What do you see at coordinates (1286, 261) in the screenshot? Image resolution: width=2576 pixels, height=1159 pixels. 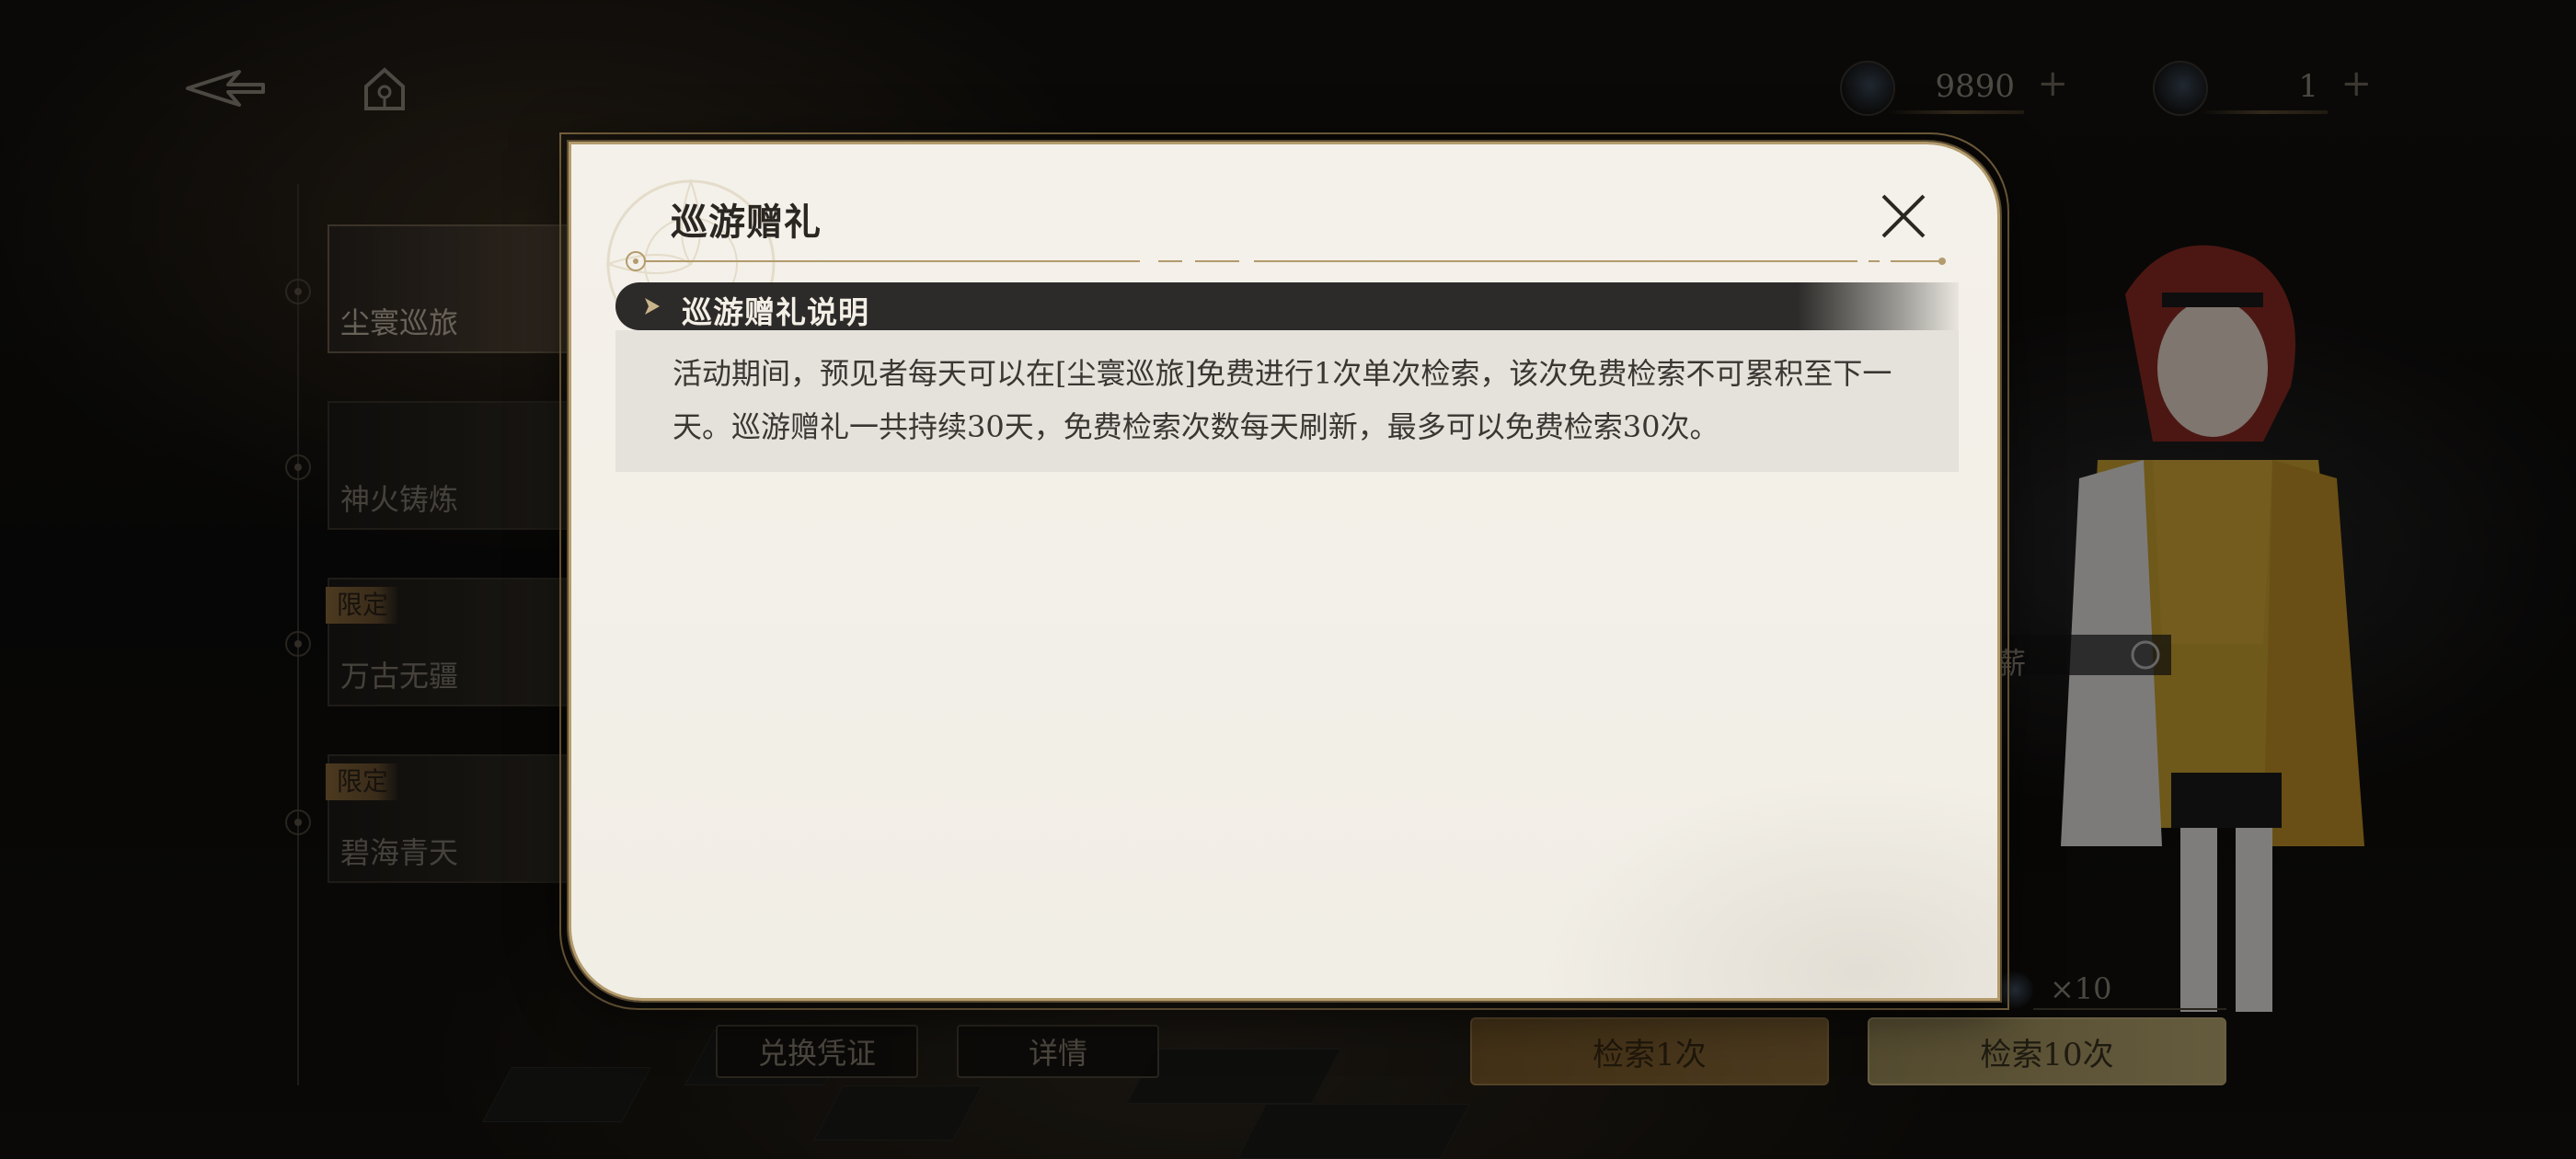 I see `title-divider` at bounding box center [1286, 261].